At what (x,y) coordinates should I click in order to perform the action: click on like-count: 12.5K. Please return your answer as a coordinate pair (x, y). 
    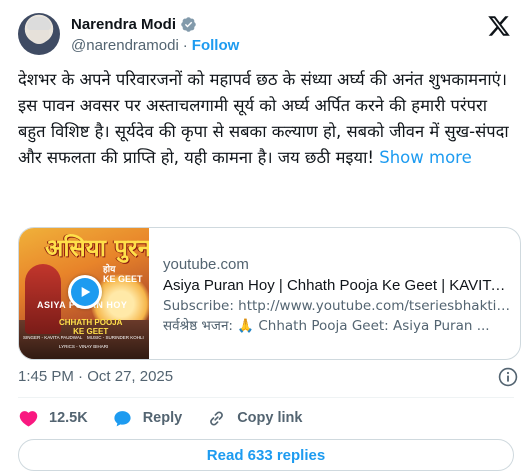
    Looking at the image, I should click on (68, 418).